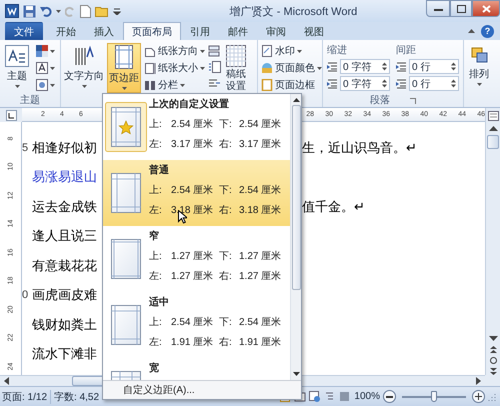 This screenshot has height=406, width=500. What do you see at coordinates (438, 8) in the screenshot?
I see `minimize-button` at bounding box center [438, 8].